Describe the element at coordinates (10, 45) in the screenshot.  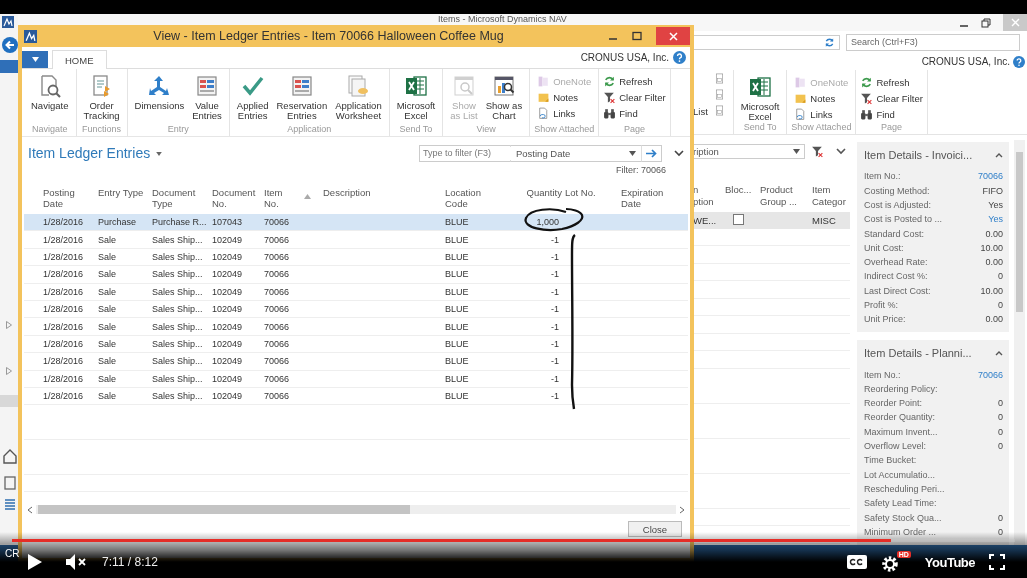
I see `back-button` at that location.